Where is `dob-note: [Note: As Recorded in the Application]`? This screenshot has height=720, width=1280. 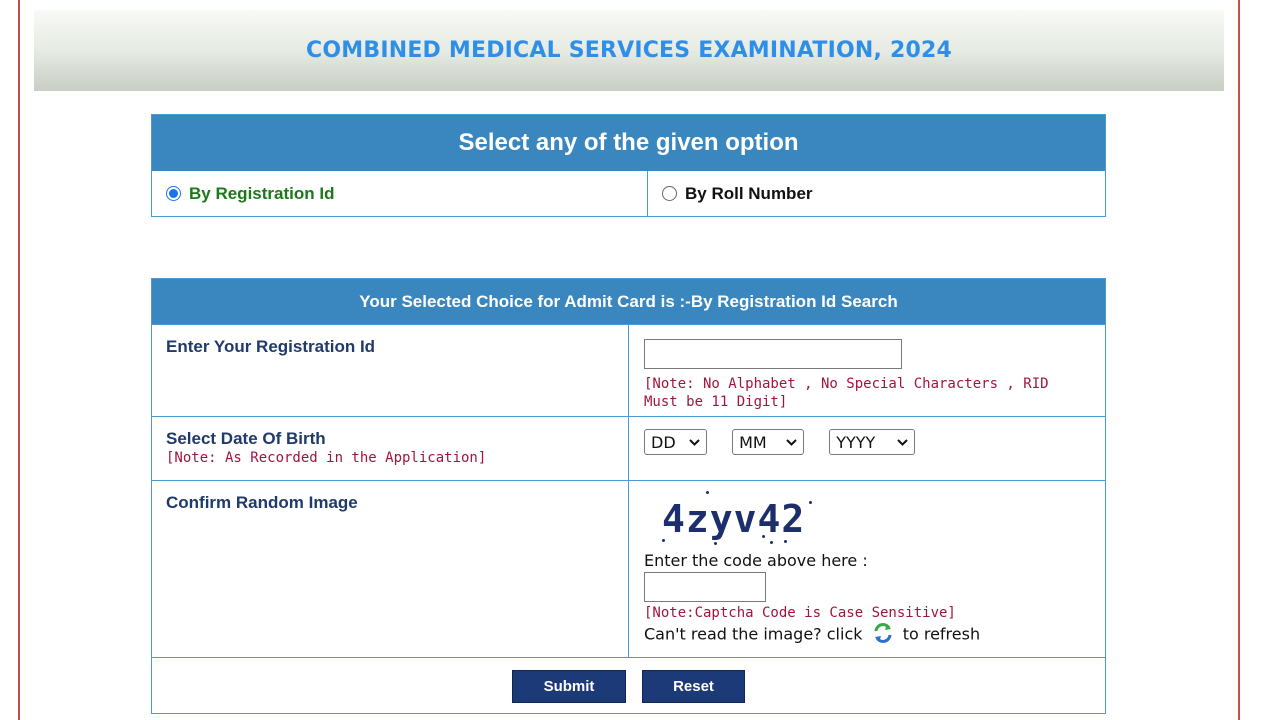 dob-note: [Note: As Recorded in the Application] is located at coordinates (326, 458).